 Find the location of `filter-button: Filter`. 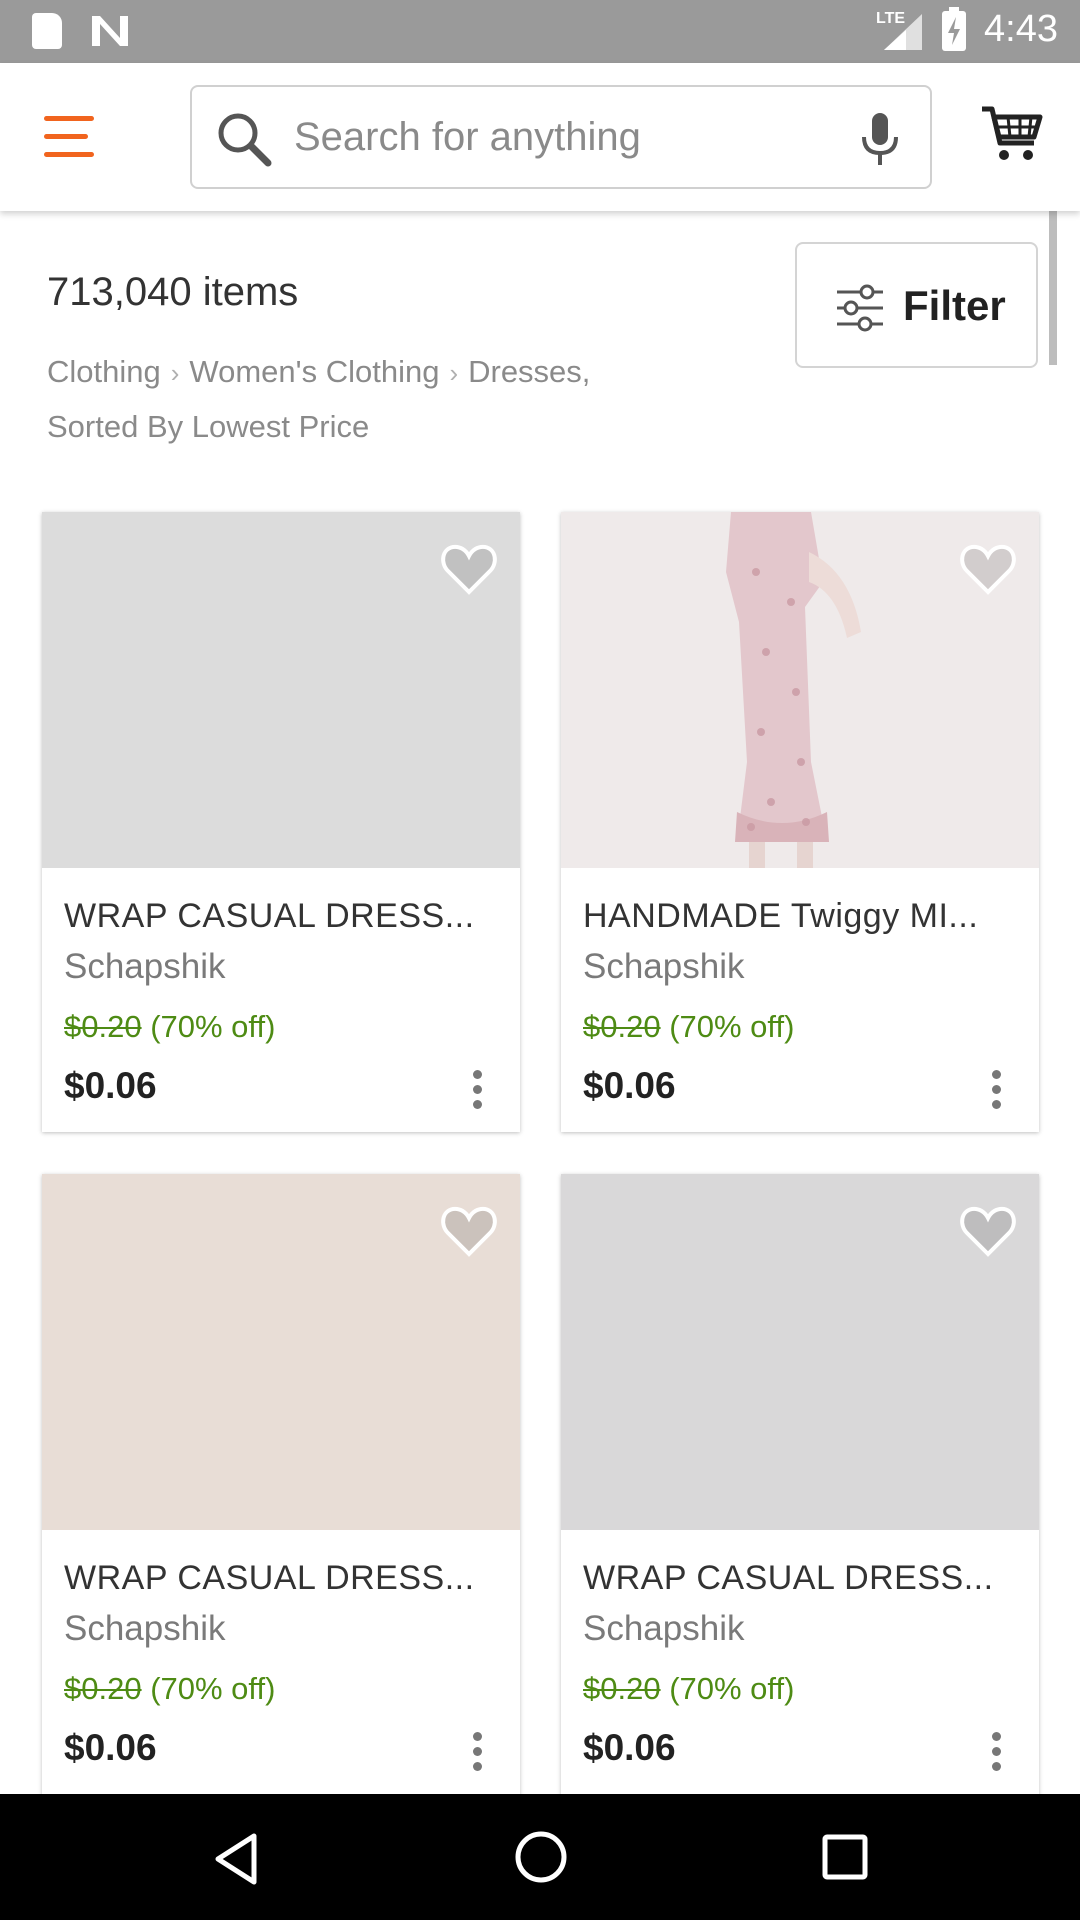

filter-button: Filter is located at coordinates (916, 305).